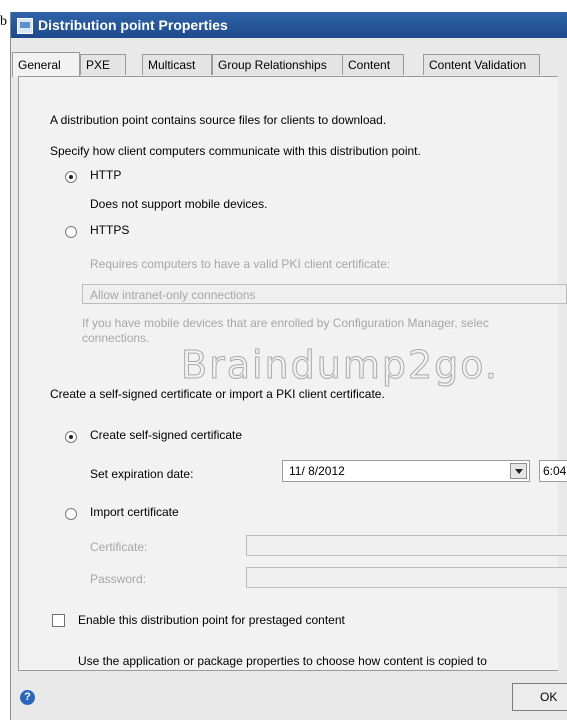 The image size is (567, 720). Describe the element at coordinates (406, 545) in the screenshot. I see `certificate-input` at that location.